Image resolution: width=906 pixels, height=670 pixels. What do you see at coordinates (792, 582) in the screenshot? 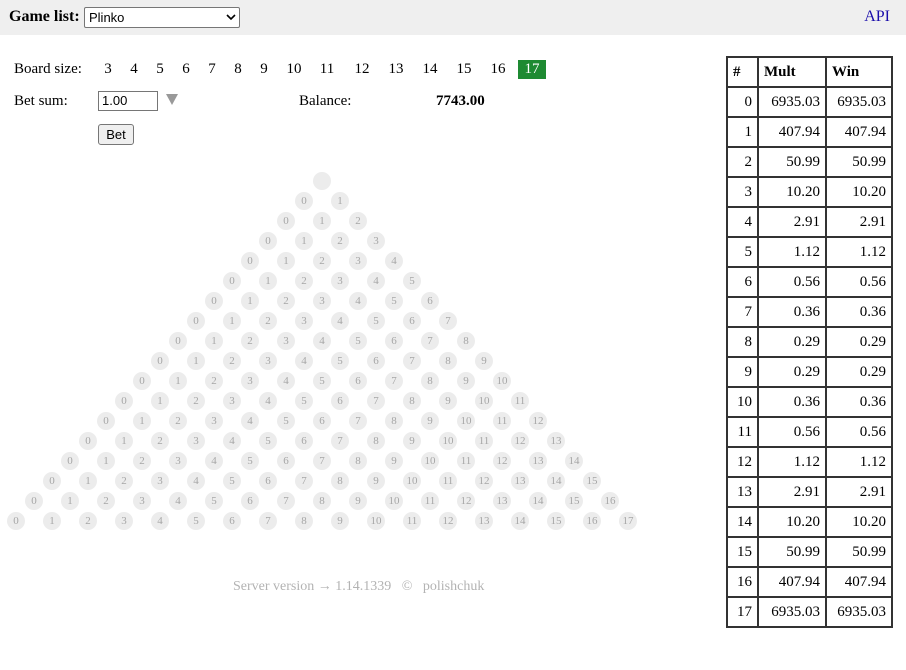
I see `mult-cell: 407.94` at bounding box center [792, 582].